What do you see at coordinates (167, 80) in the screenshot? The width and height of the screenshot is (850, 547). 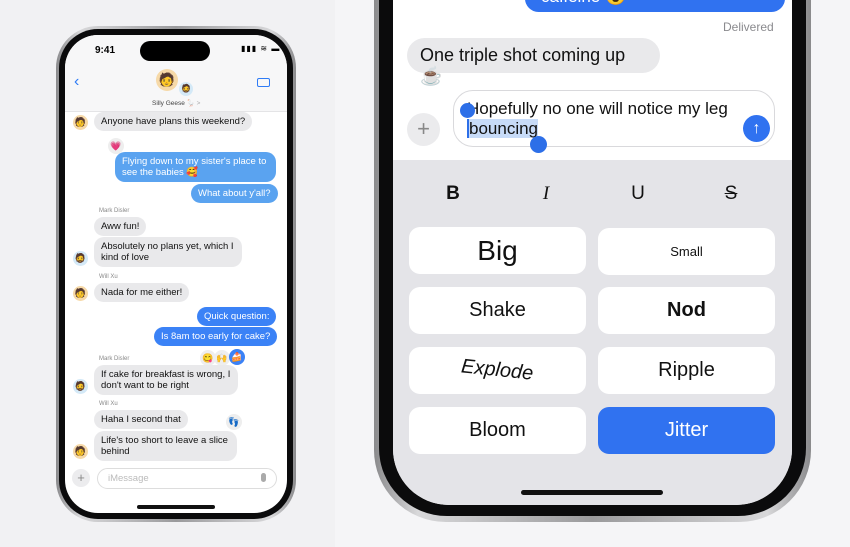 I see `group-avatar: 🧑` at bounding box center [167, 80].